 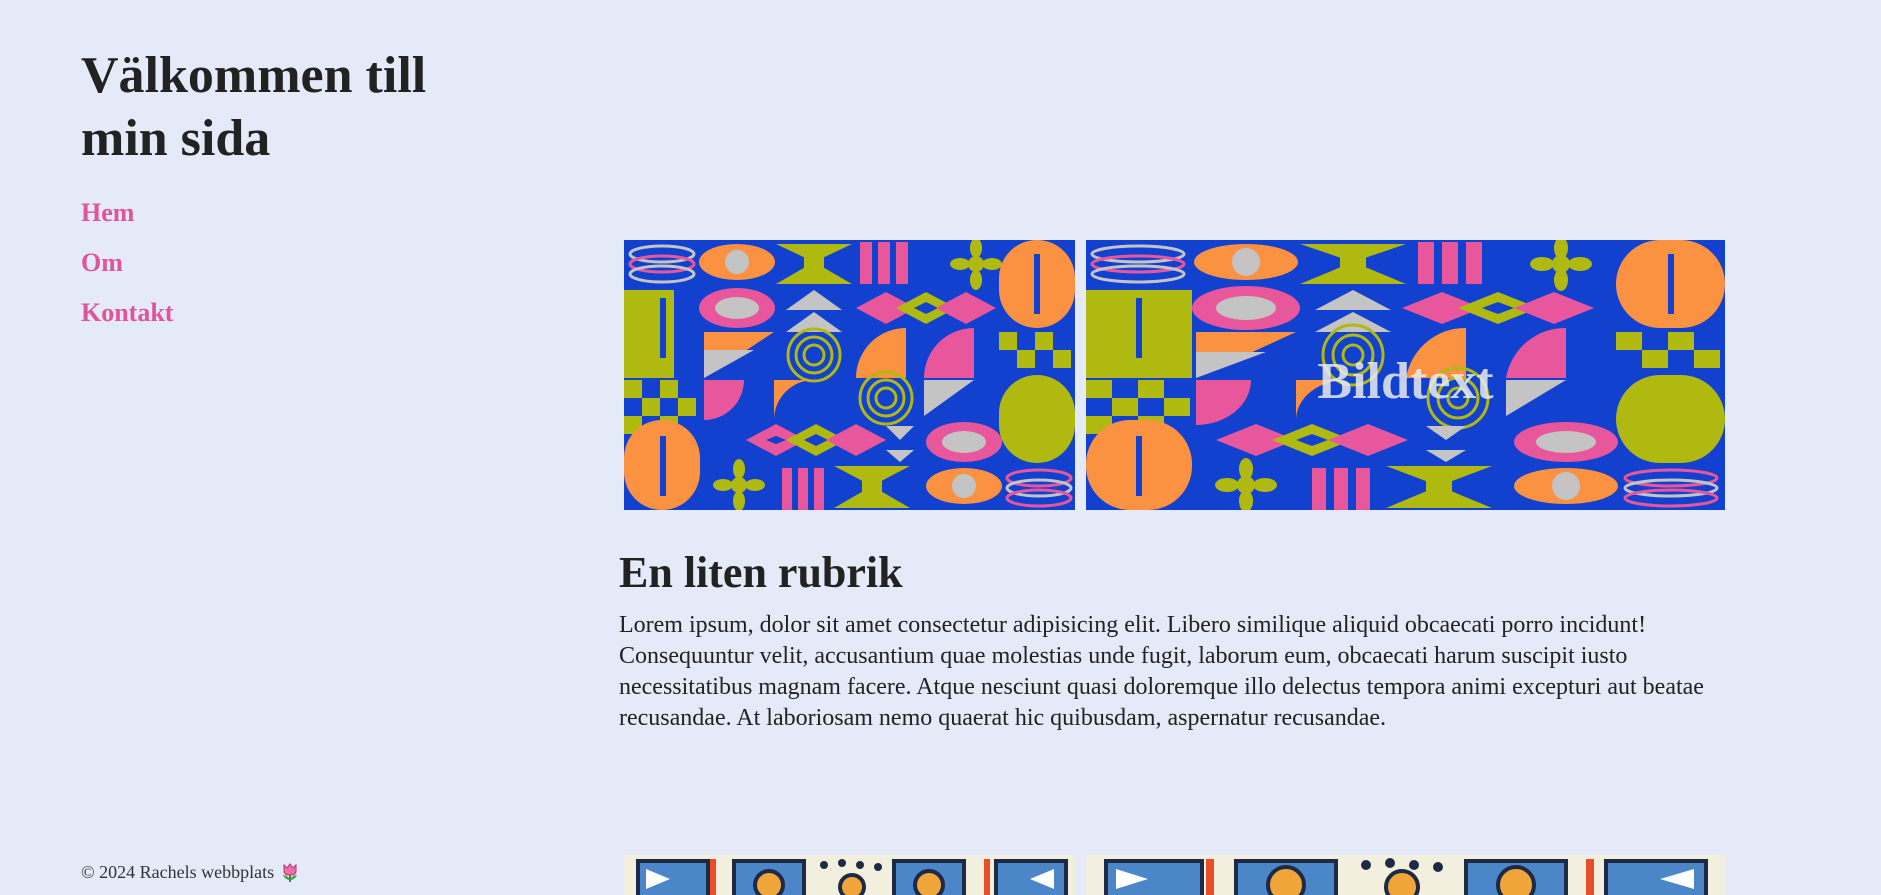 I want to click on footer-text: © 2024 Rachels webbplats, so click(x=178, y=872).